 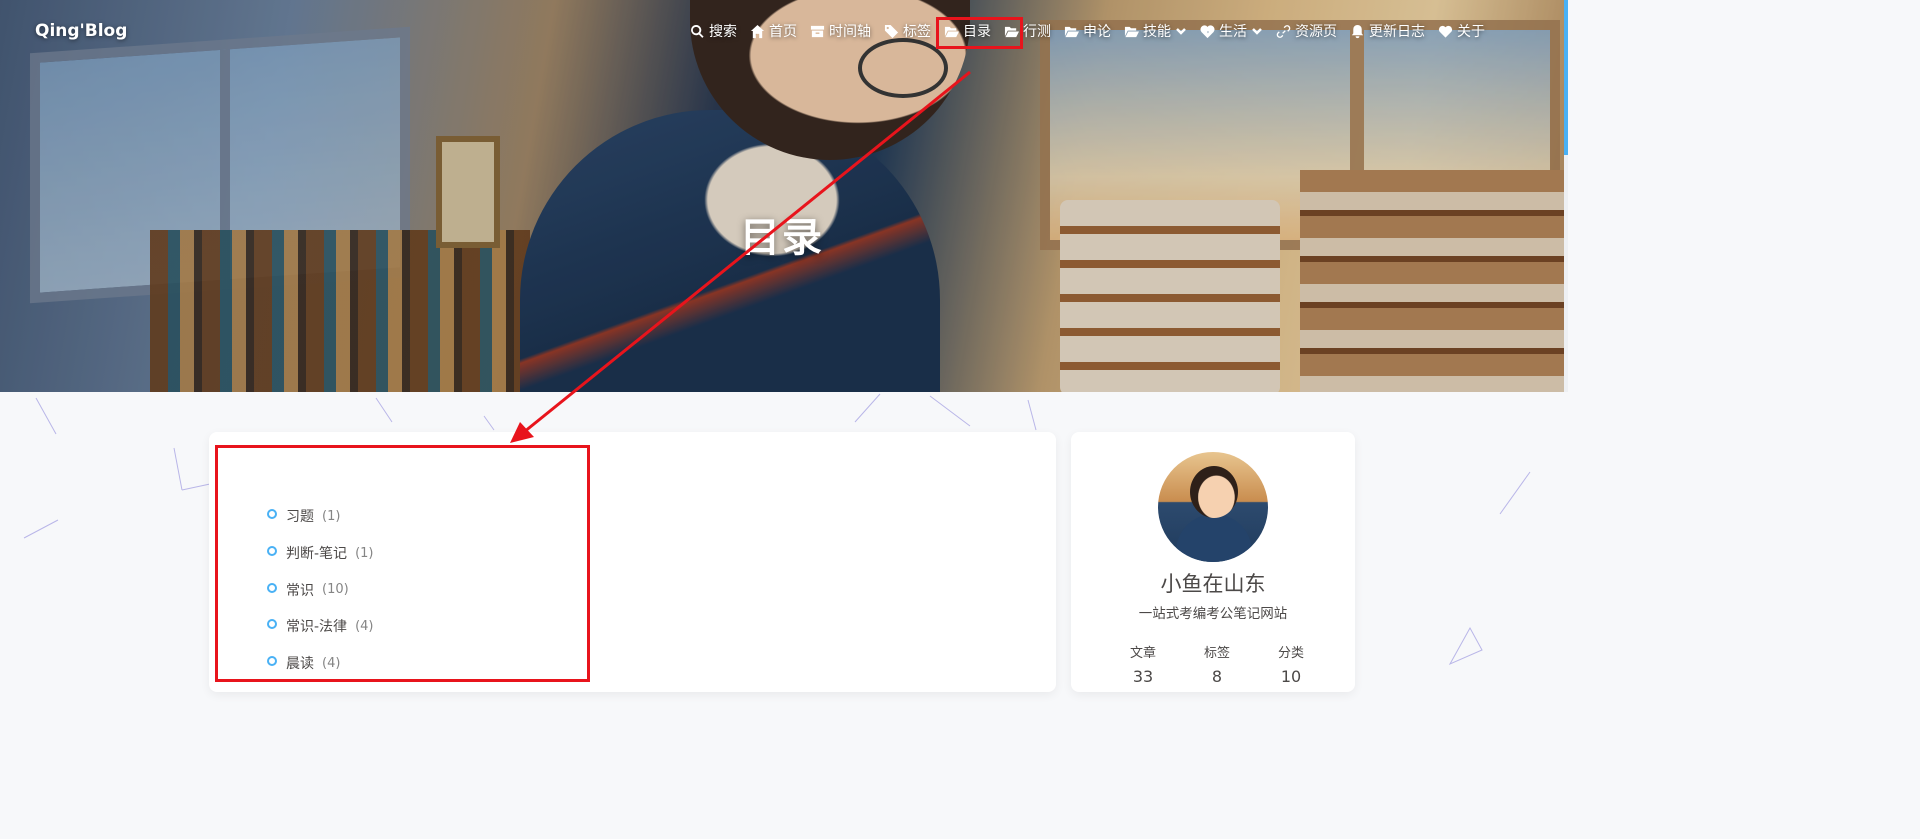 I want to click on nav-item-label: 生活, so click(x=1233, y=32).